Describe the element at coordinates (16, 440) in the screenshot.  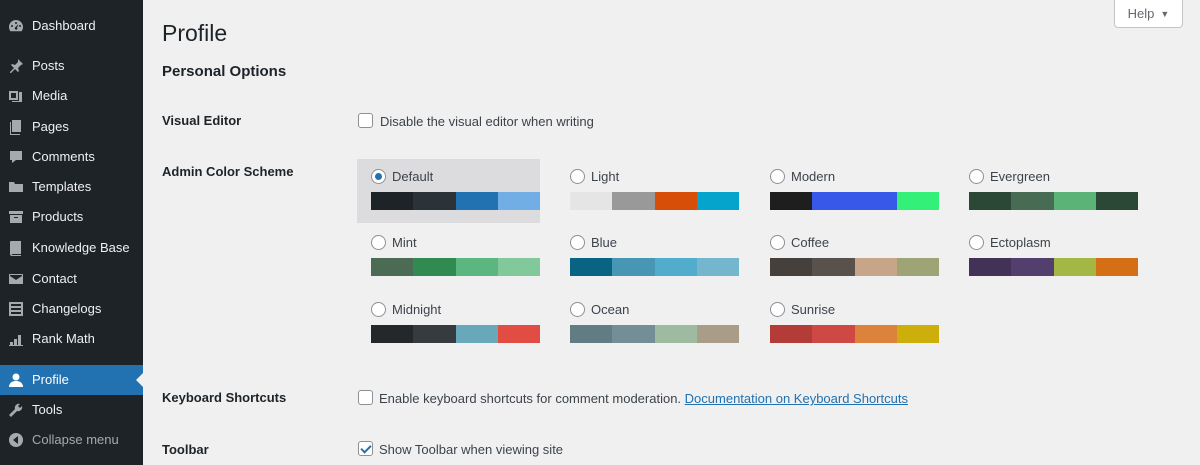
I see `collapse-icon` at that location.